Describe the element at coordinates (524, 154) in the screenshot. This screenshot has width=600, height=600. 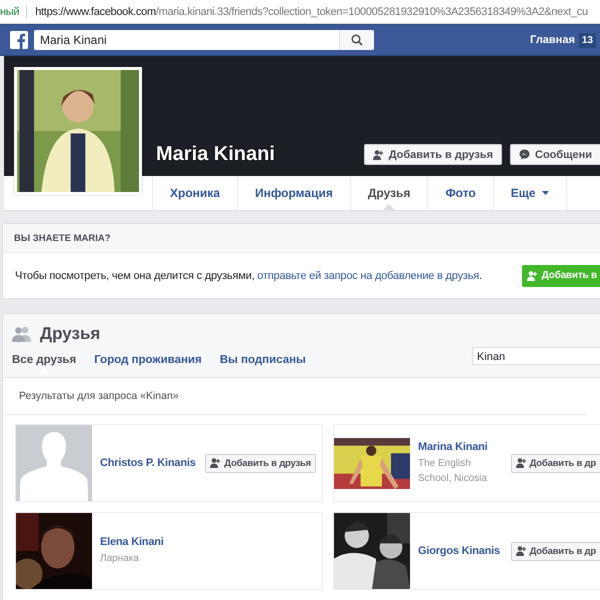
I see `chat-bubble-icon` at that location.